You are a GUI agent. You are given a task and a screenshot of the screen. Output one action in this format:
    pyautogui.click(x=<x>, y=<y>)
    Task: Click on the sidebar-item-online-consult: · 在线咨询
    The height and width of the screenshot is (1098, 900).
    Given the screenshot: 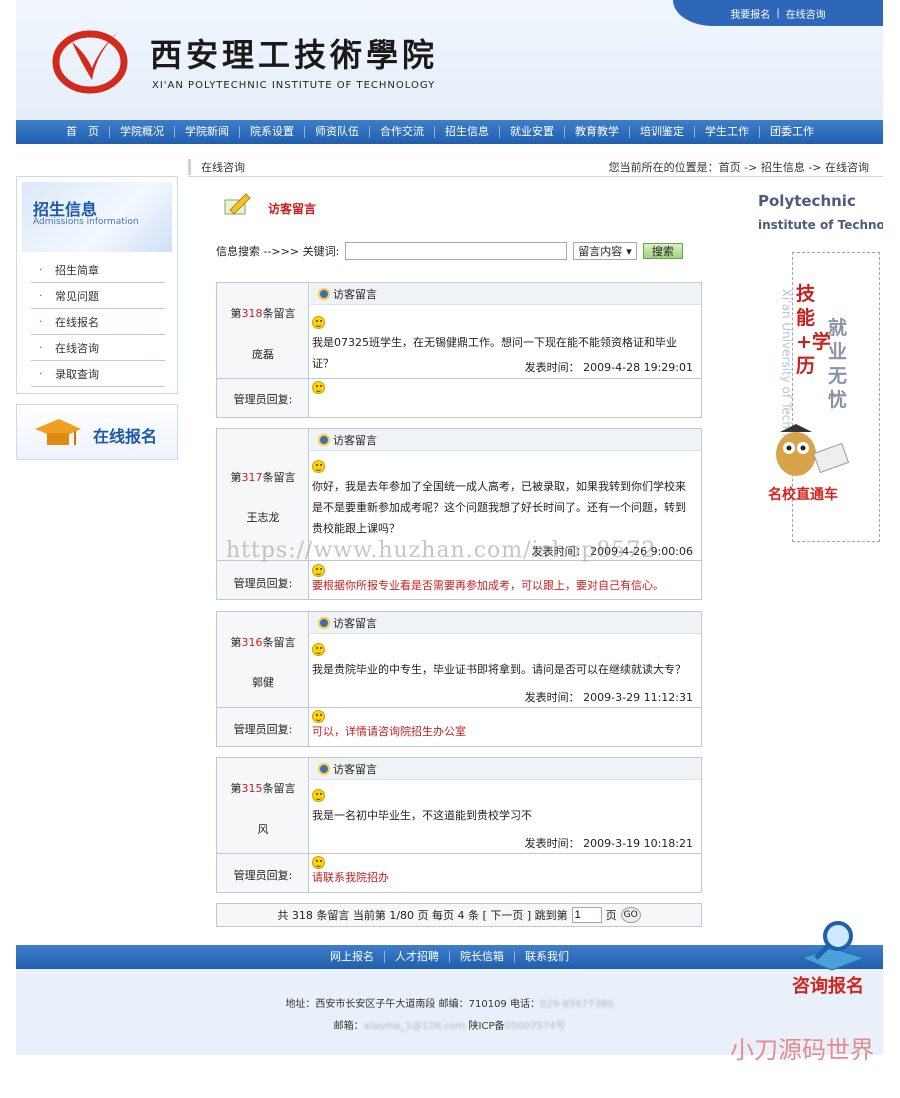 What is the action you would take?
    pyautogui.click(x=98, y=348)
    